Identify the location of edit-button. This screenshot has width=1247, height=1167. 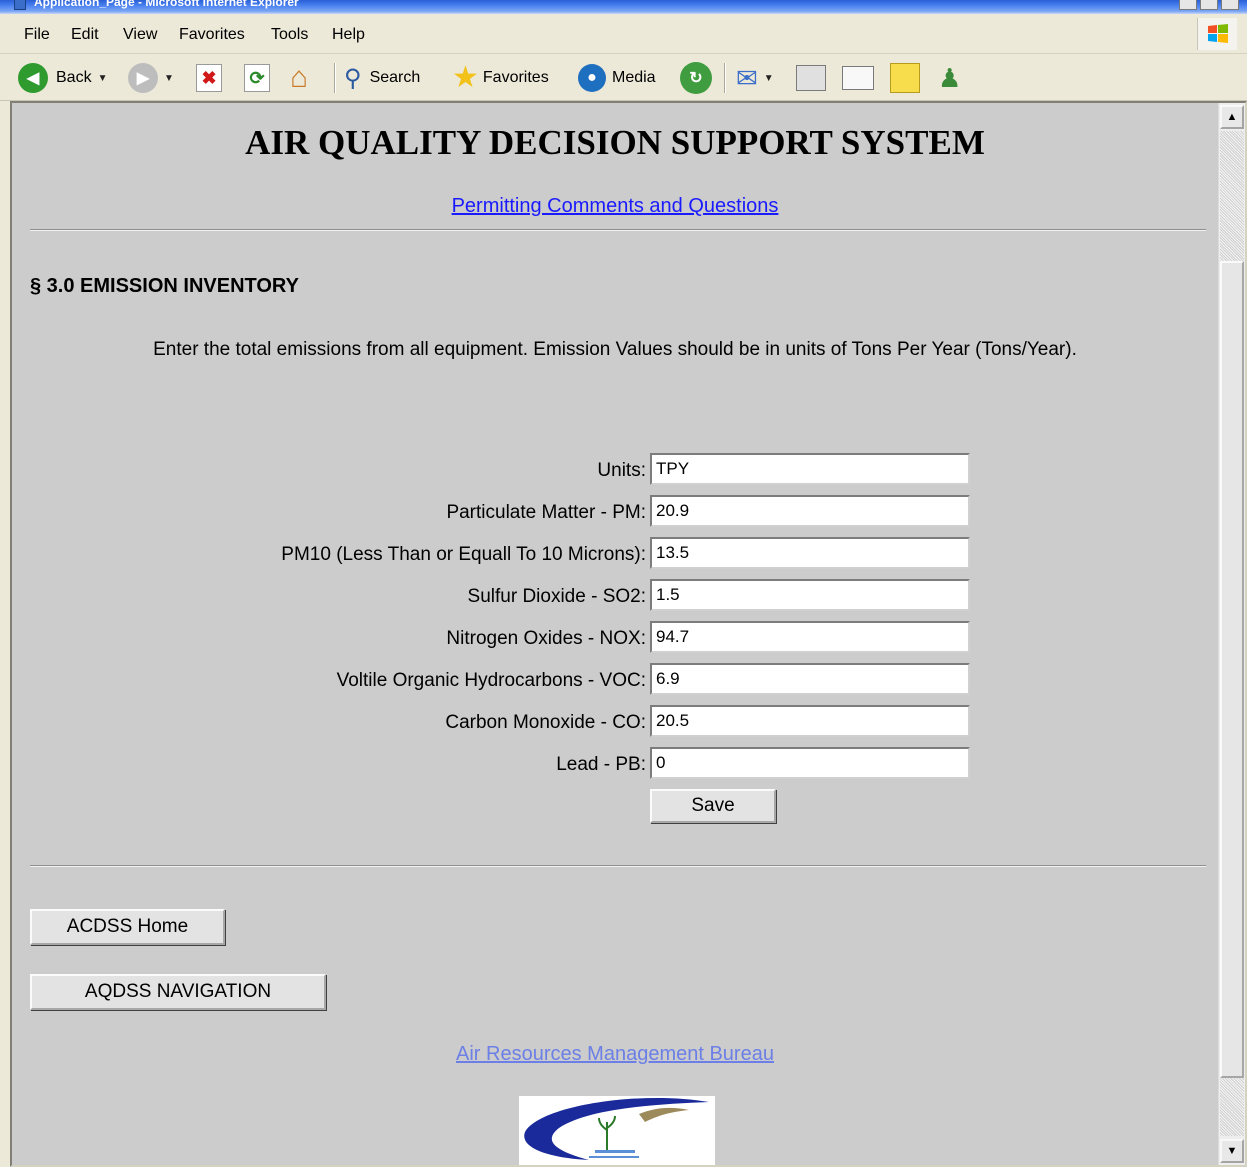
(858, 78).